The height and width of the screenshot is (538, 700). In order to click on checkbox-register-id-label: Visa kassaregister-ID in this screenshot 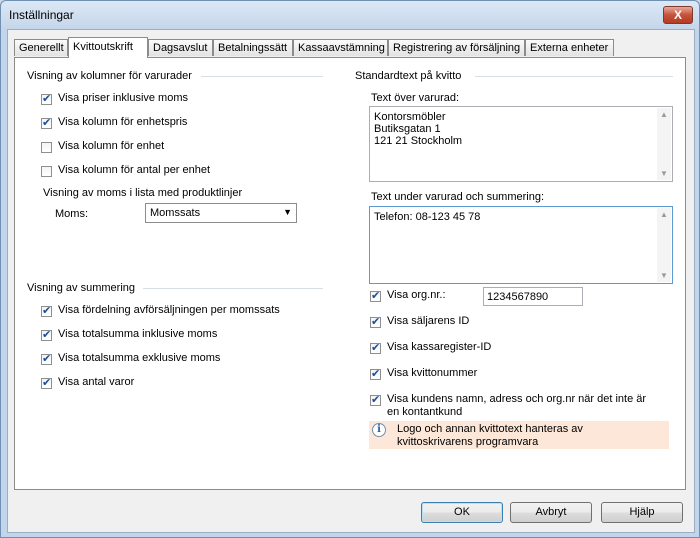, I will do `click(439, 347)`.